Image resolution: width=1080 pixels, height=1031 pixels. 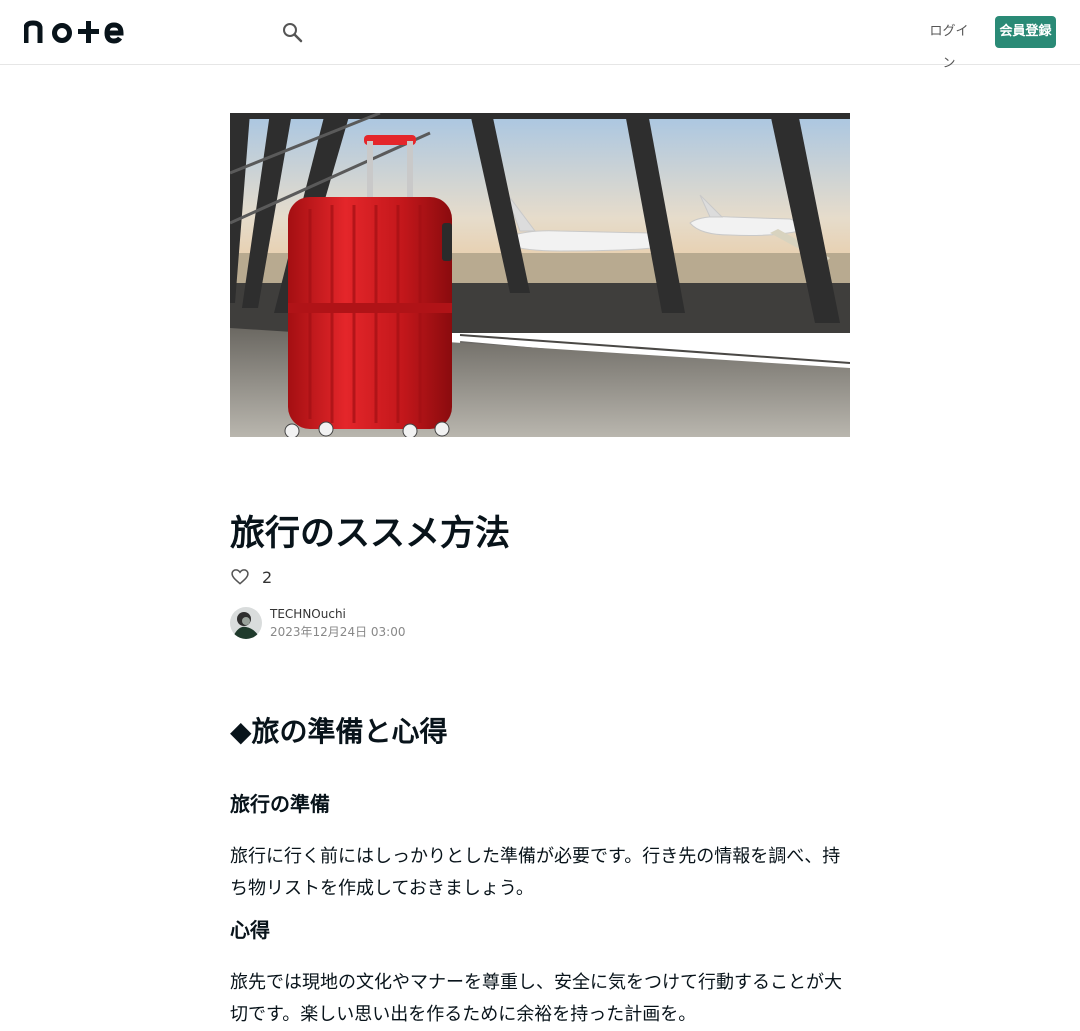 I want to click on heart-icon, so click(x=240, y=577).